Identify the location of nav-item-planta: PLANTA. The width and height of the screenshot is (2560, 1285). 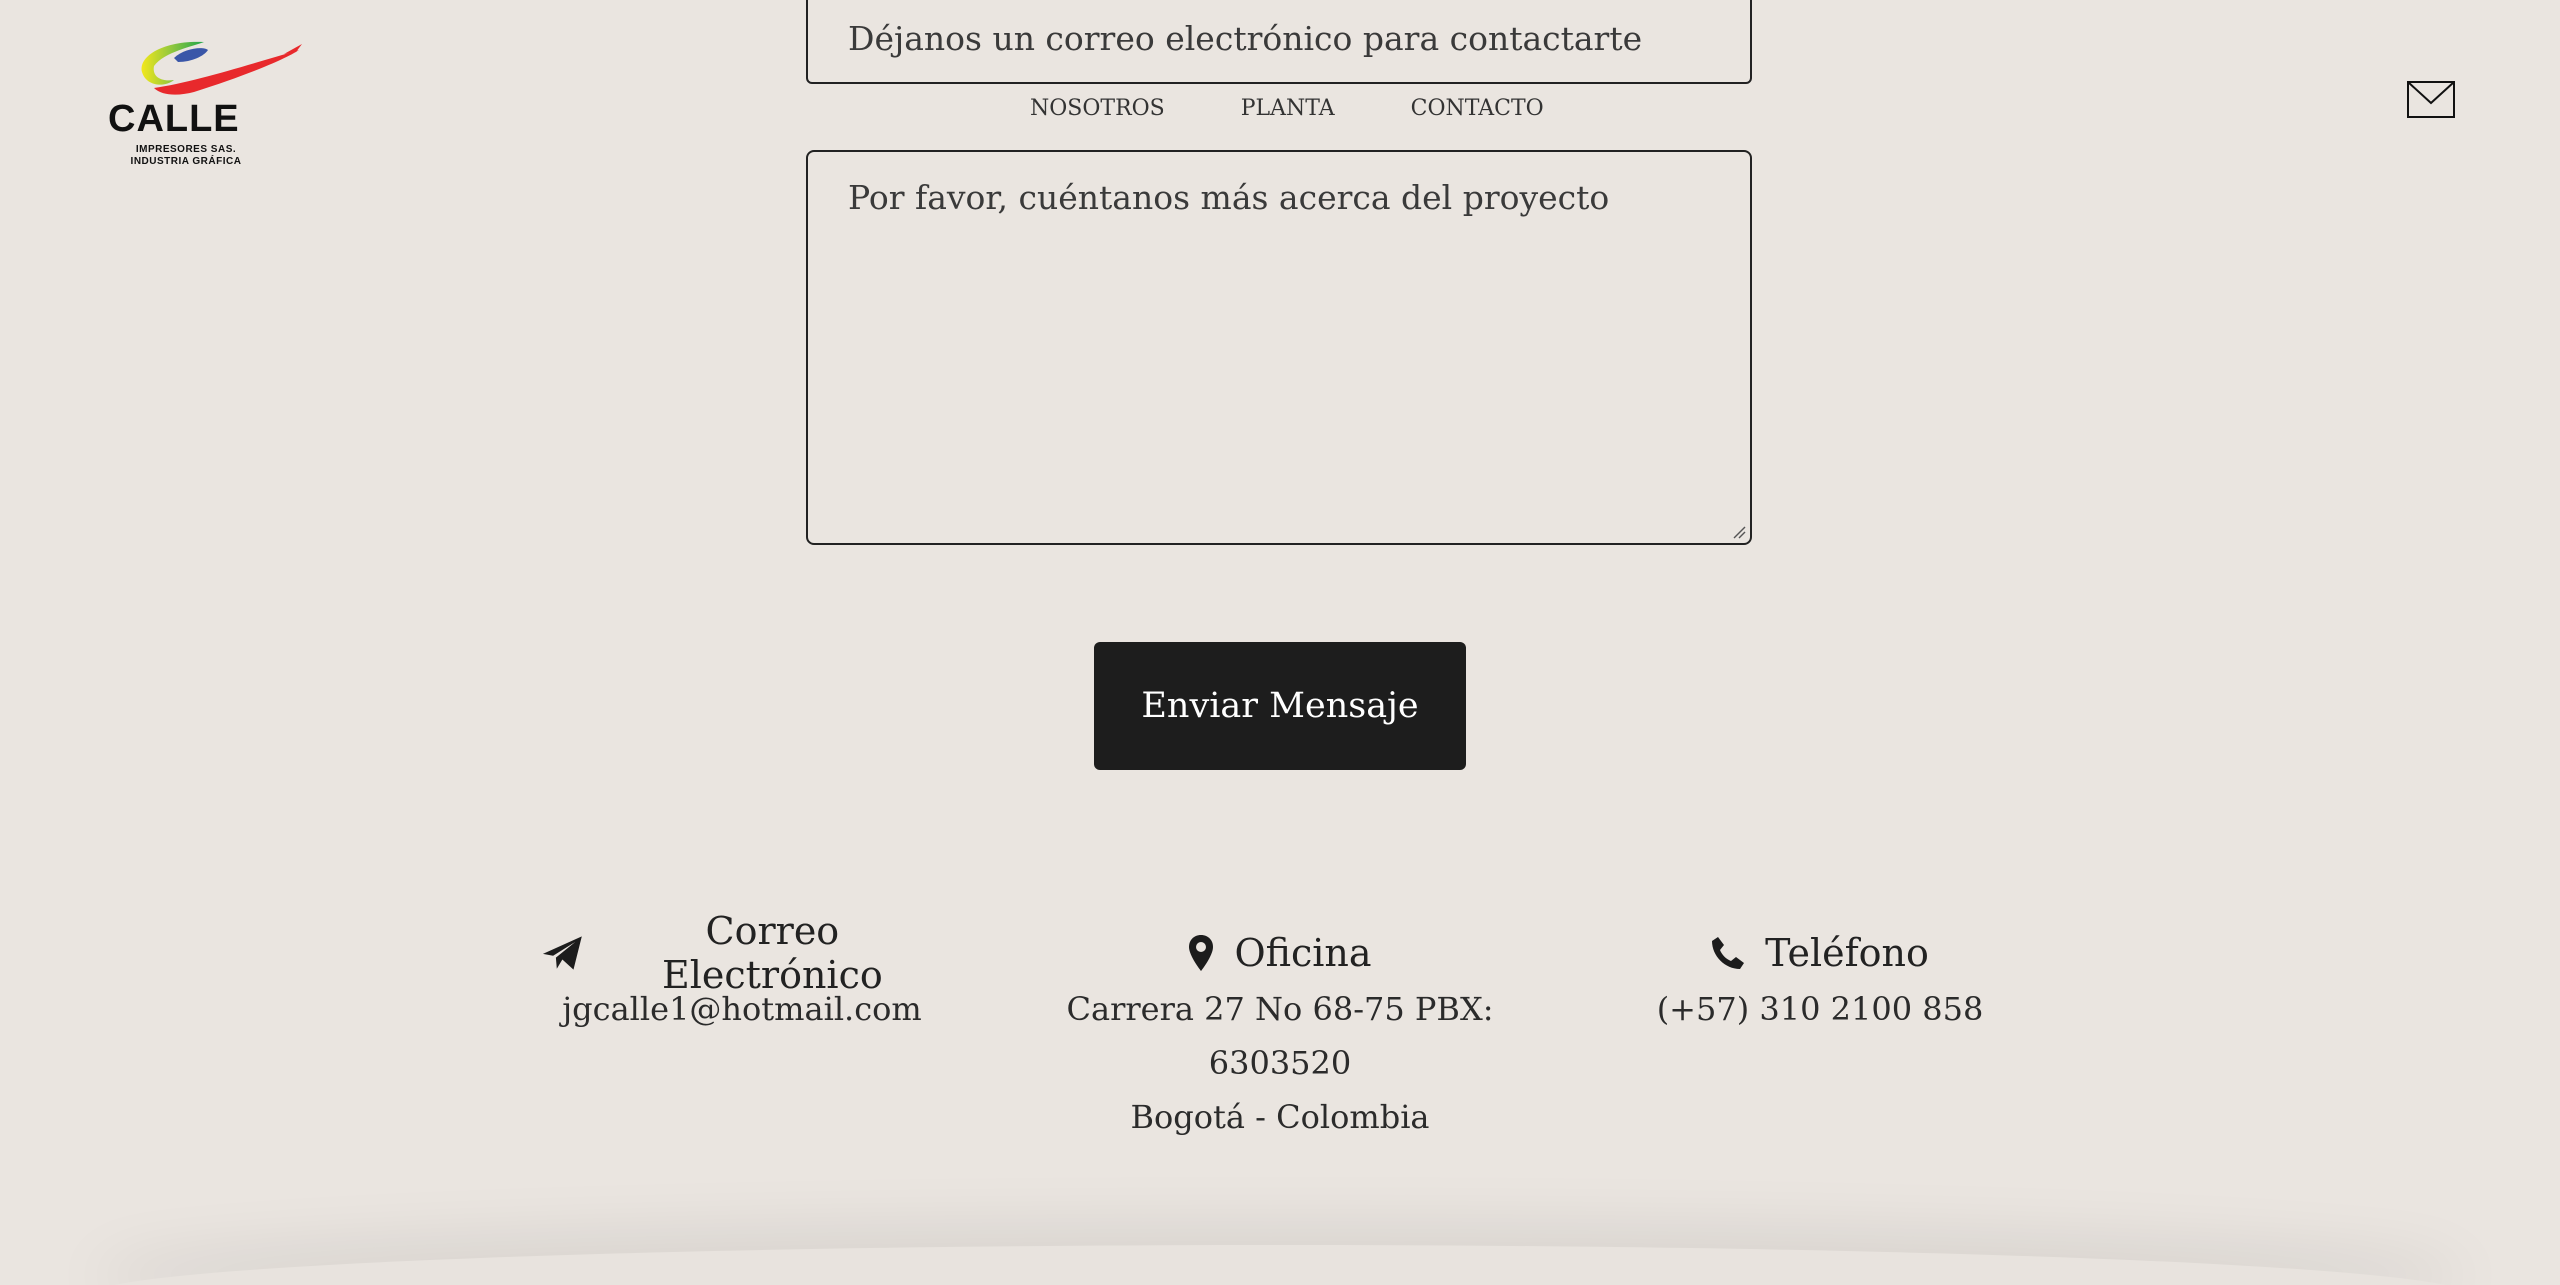
(1288, 108).